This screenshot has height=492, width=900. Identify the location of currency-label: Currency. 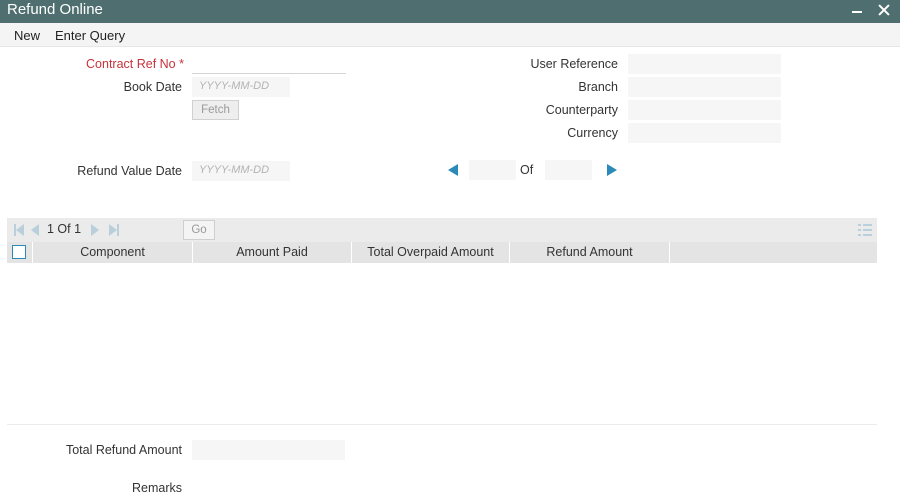
(592, 133).